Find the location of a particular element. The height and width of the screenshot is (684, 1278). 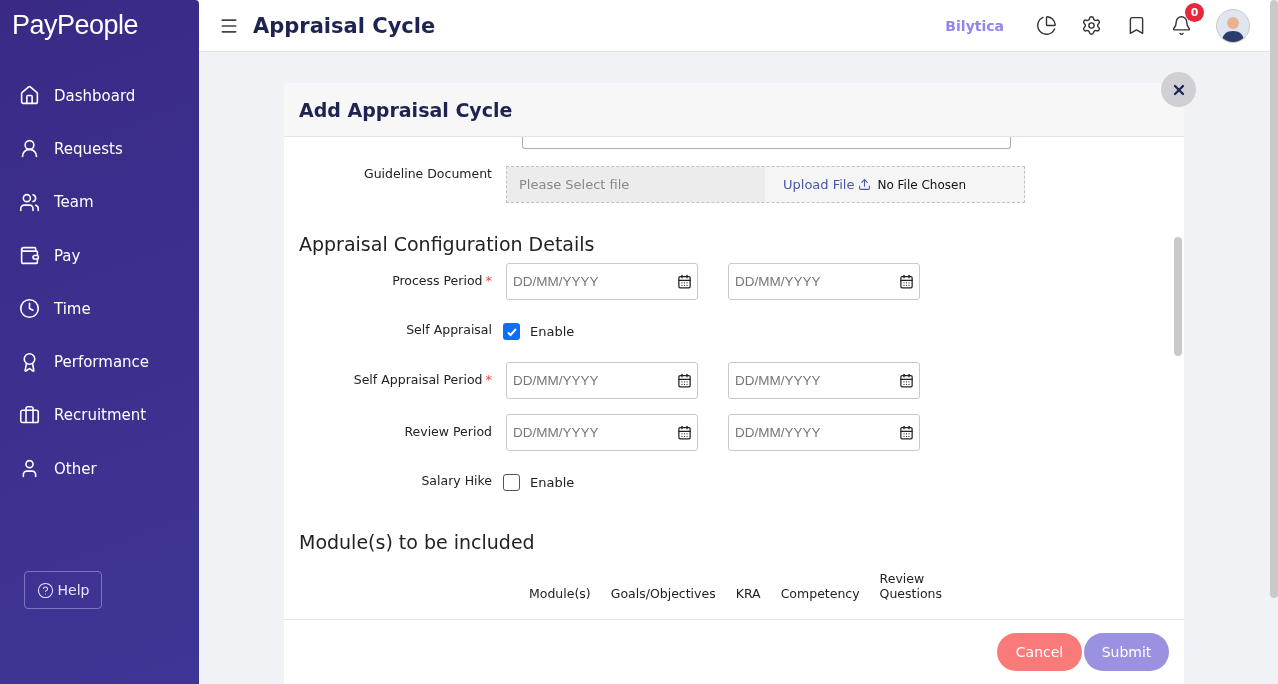

column-header: Review Questions is located at coordinates (911, 586).